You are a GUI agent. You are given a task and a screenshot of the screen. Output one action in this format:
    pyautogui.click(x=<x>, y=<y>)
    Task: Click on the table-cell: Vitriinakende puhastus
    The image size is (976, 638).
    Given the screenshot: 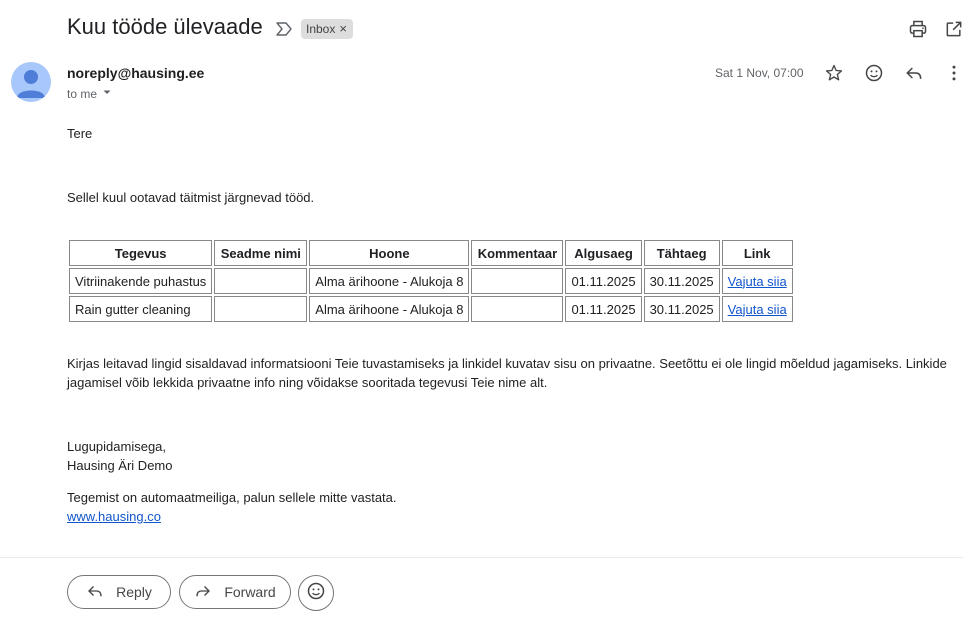 What is the action you would take?
    pyautogui.click(x=141, y=281)
    